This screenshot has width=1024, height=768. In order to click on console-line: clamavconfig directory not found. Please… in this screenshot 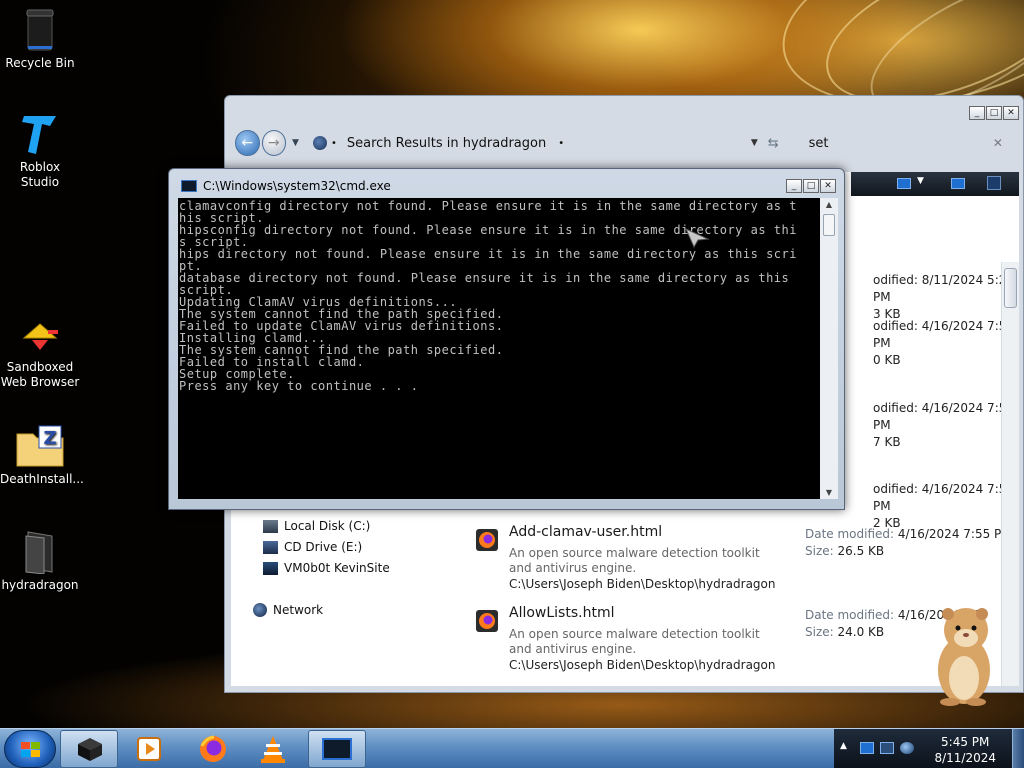, I will do `click(488, 206)`.